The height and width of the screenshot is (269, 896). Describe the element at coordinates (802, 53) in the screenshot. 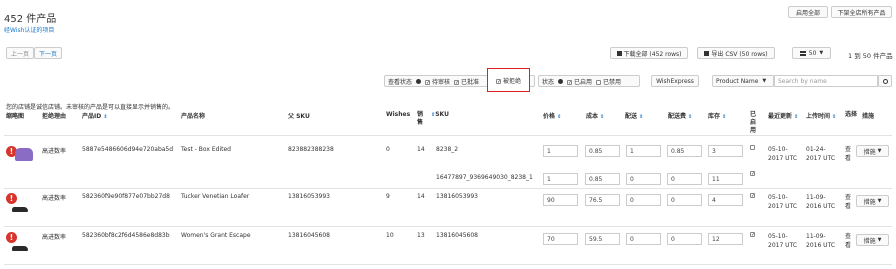

I see `list-icon` at that location.